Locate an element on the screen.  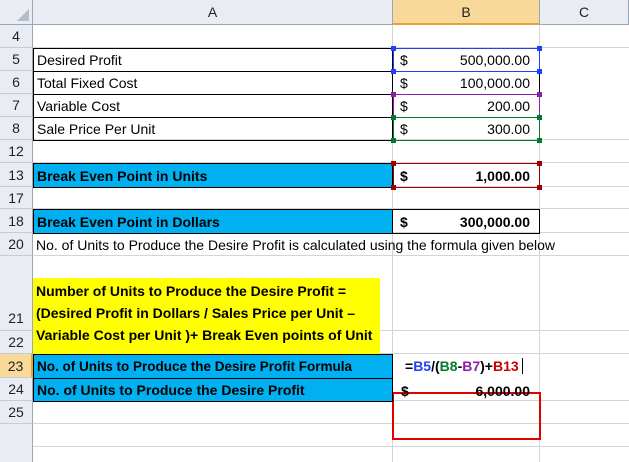
label-desired-profit: Desired Profit is located at coordinates (79, 60).